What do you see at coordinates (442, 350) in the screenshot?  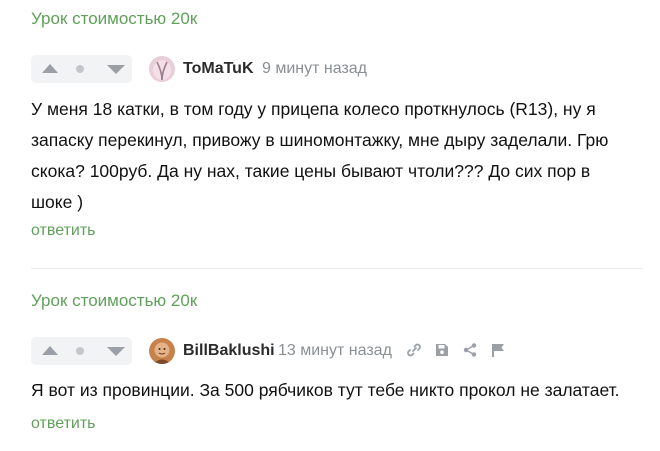 I see `save-icon` at bounding box center [442, 350].